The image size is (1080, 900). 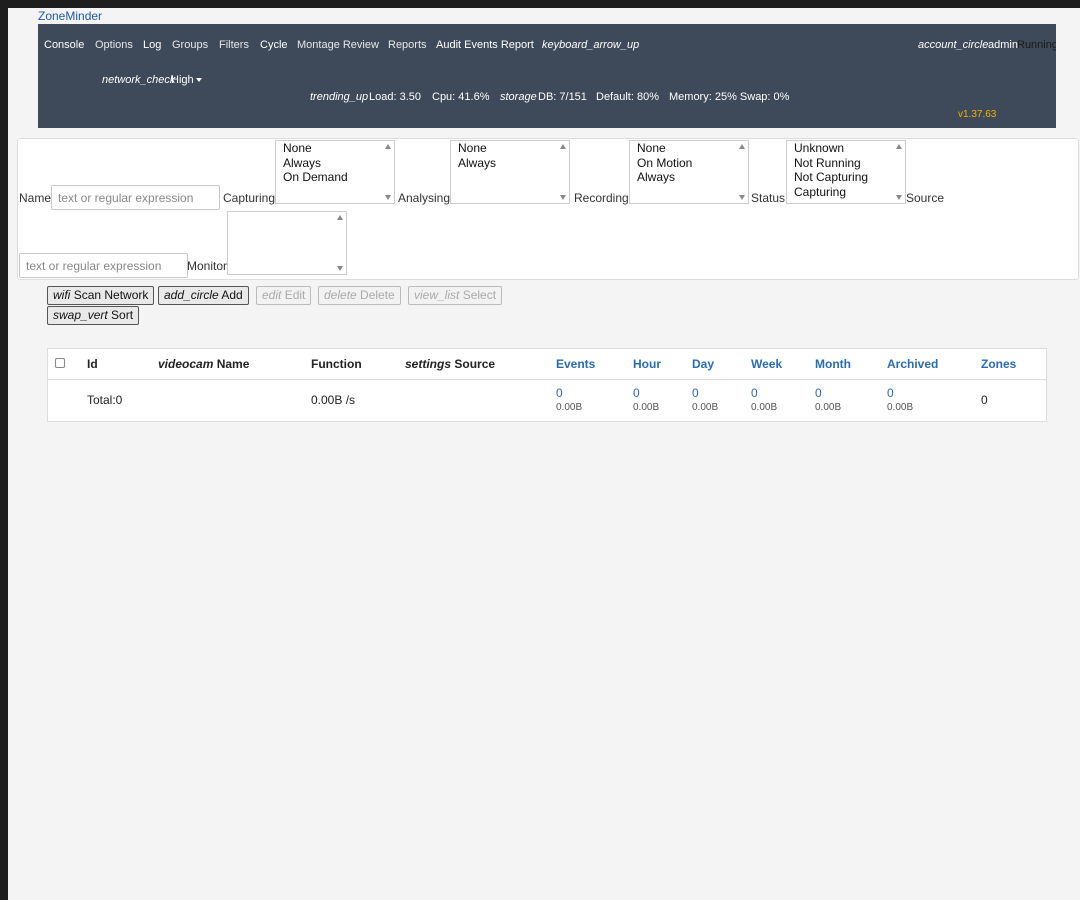 What do you see at coordinates (182, 80) in the screenshot?
I see `bandwidth-value: High` at bounding box center [182, 80].